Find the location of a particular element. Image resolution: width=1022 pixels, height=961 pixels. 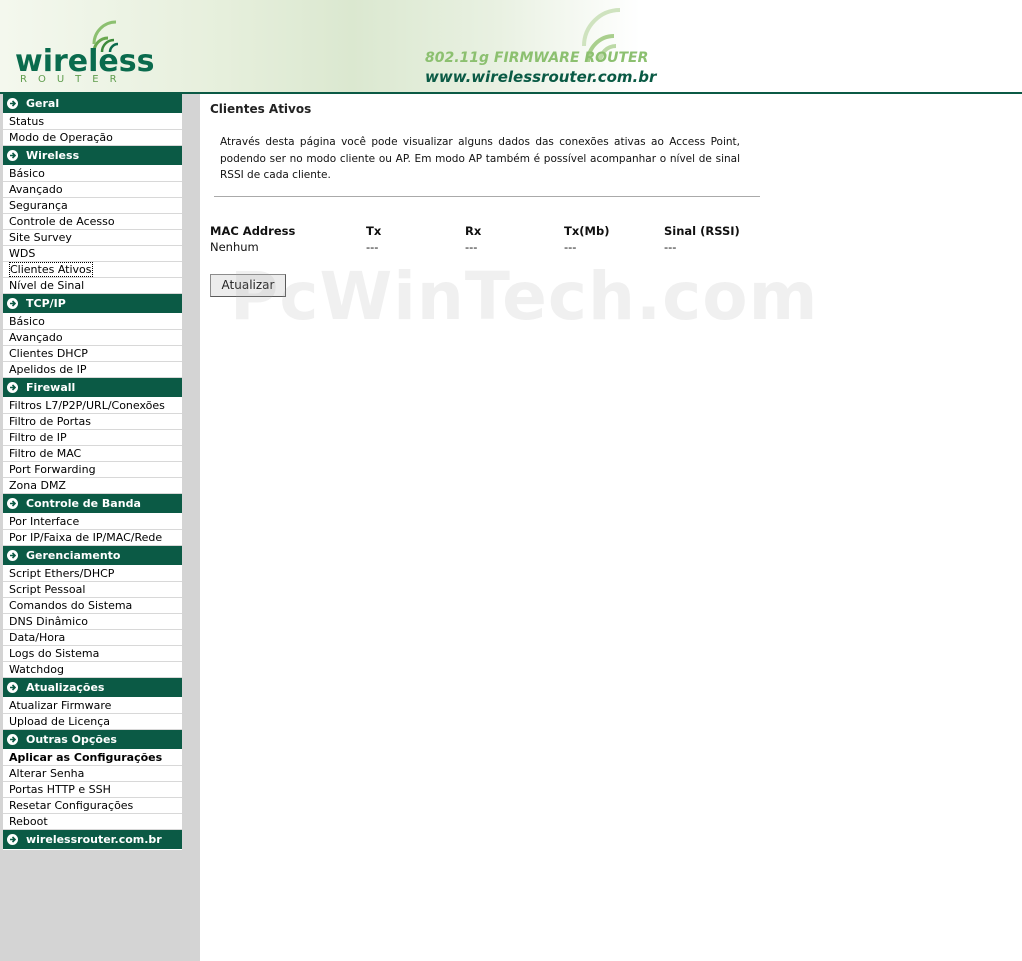

sidebar-item-nivel-de-sinal: Nível de Sinal is located at coordinates (92, 286).